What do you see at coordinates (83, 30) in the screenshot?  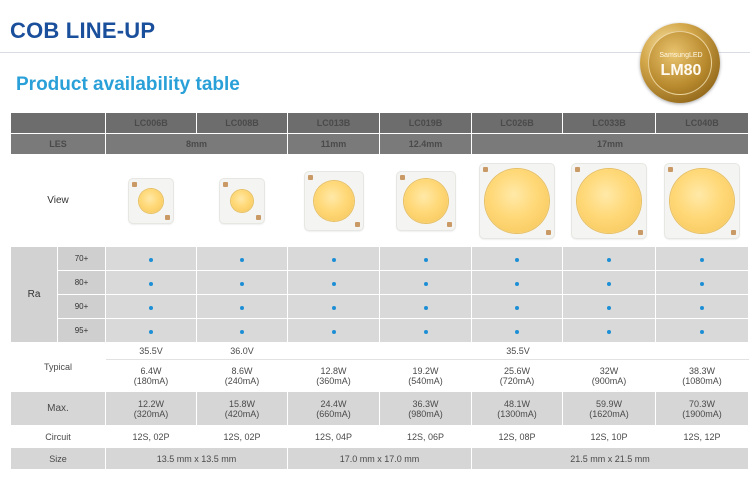 I see `page-title: COB LINE-UP` at bounding box center [83, 30].